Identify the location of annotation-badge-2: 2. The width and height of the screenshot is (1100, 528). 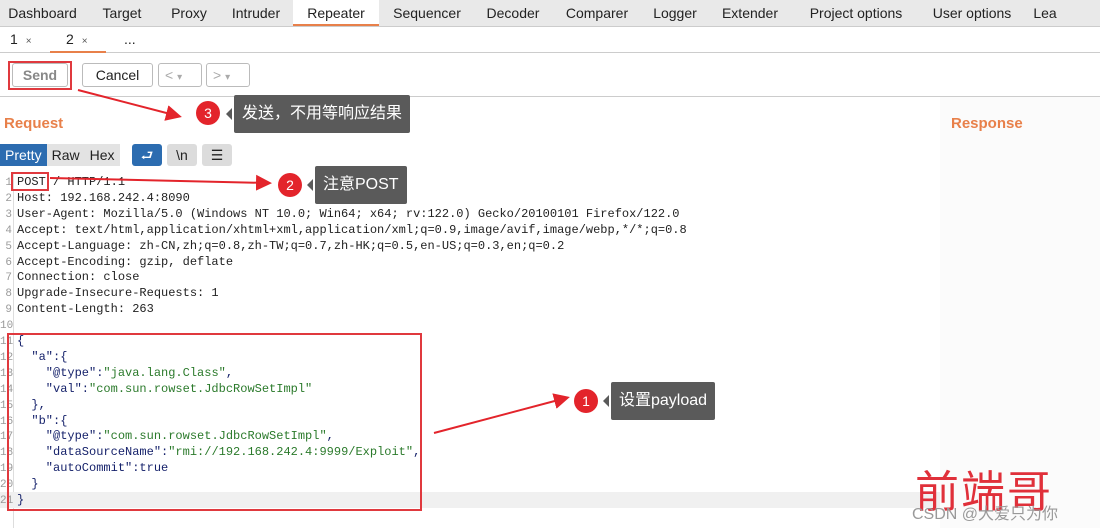
(290, 185).